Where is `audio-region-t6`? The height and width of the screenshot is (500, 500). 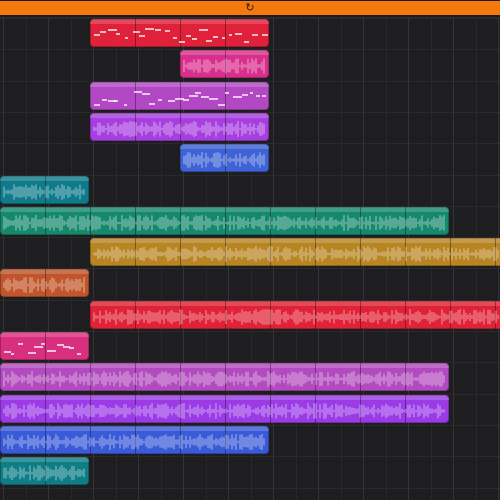
audio-region-t6 is located at coordinates (44, 190).